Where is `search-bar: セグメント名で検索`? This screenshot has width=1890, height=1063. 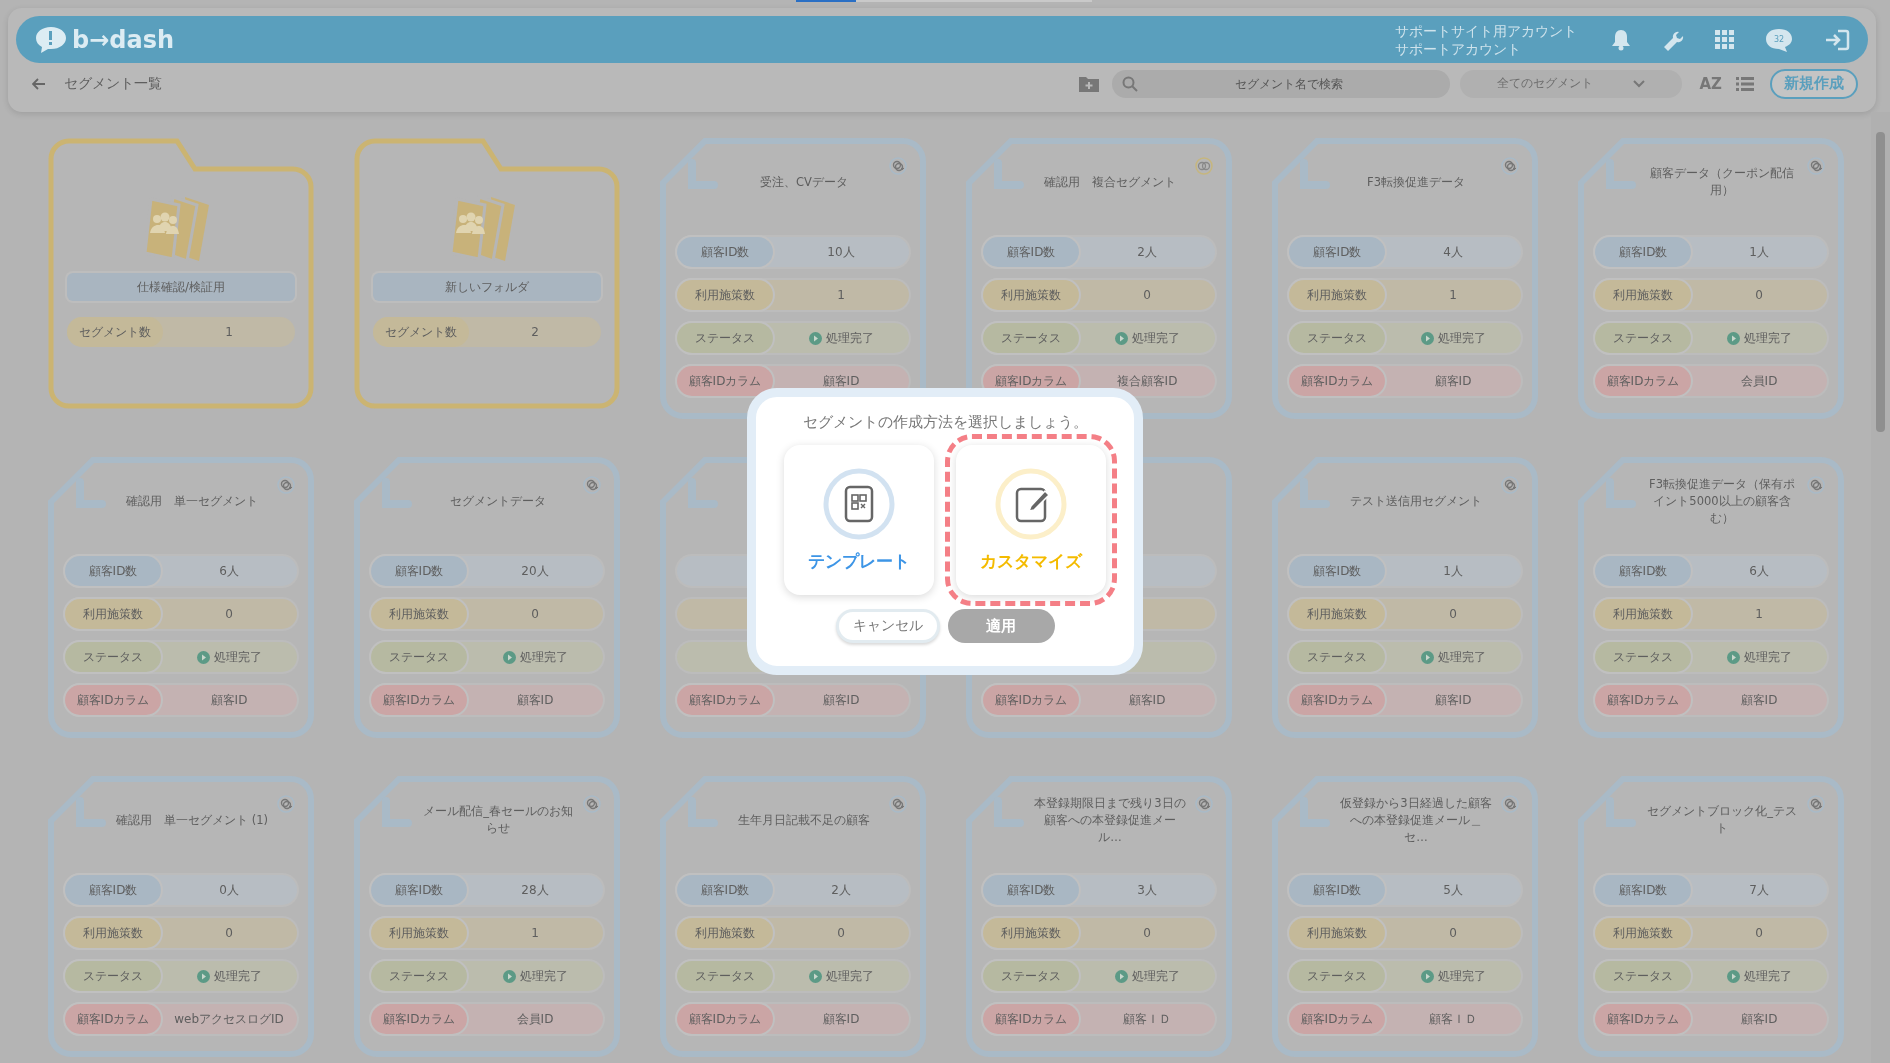
search-bar: セグメント名で検索 is located at coordinates (1280, 83).